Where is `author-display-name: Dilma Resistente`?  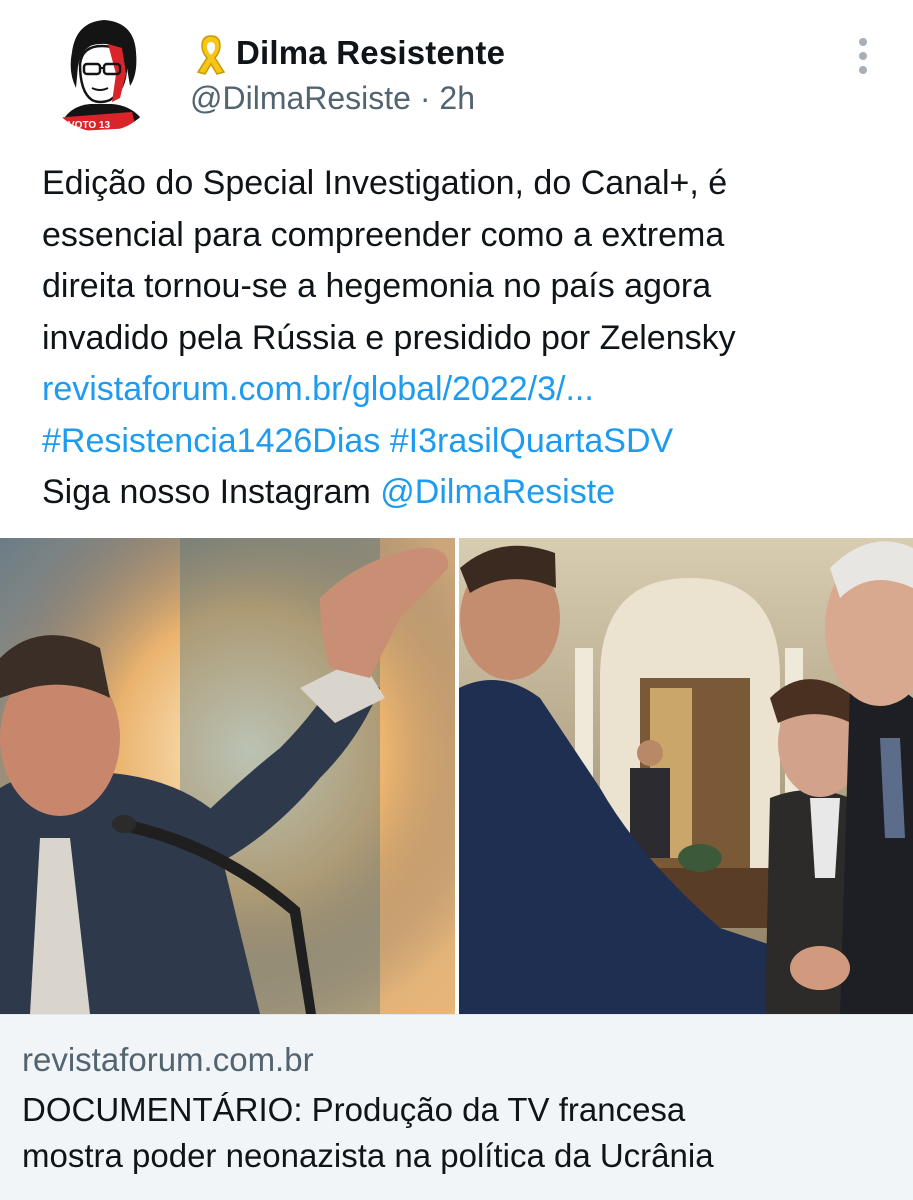 author-display-name: Dilma Resistente is located at coordinates (370, 53).